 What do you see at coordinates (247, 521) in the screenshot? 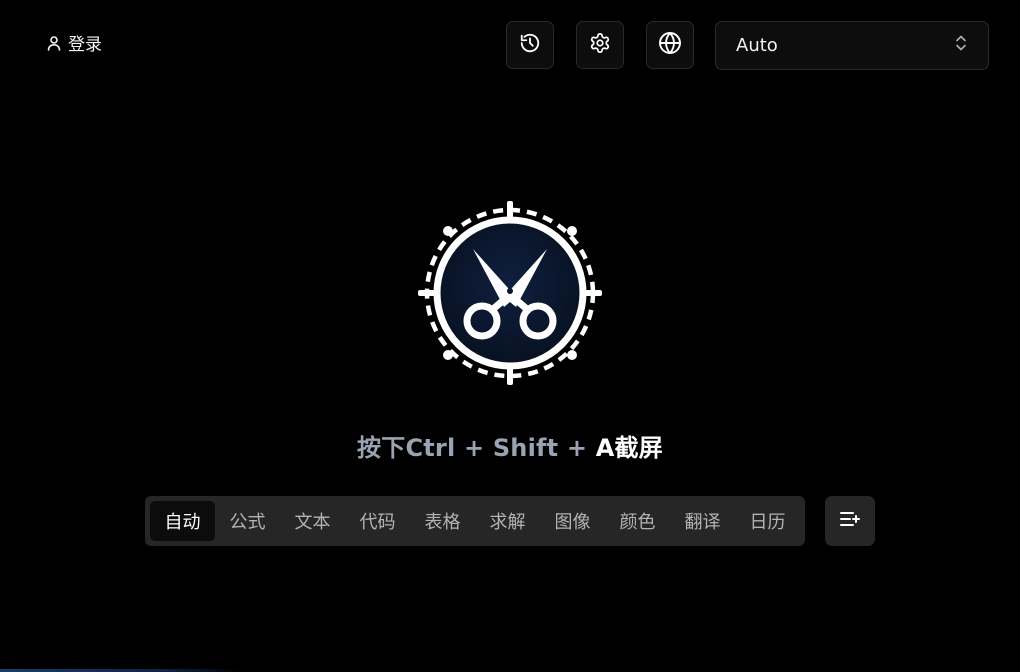
I see `tab-formula: 公式` at bounding box center [247, 521].